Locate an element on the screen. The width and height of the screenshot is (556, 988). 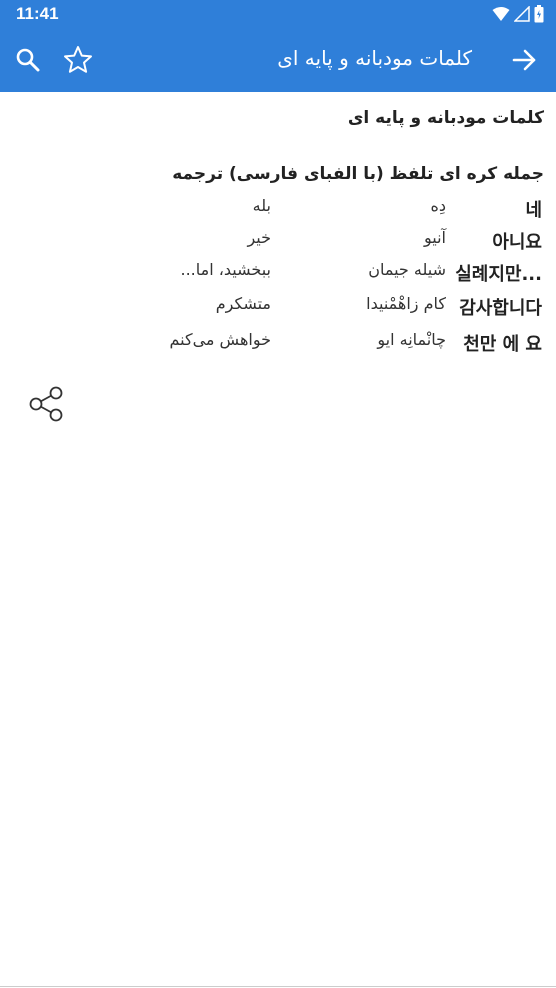
share-icon is located at coordinates (46, 404).